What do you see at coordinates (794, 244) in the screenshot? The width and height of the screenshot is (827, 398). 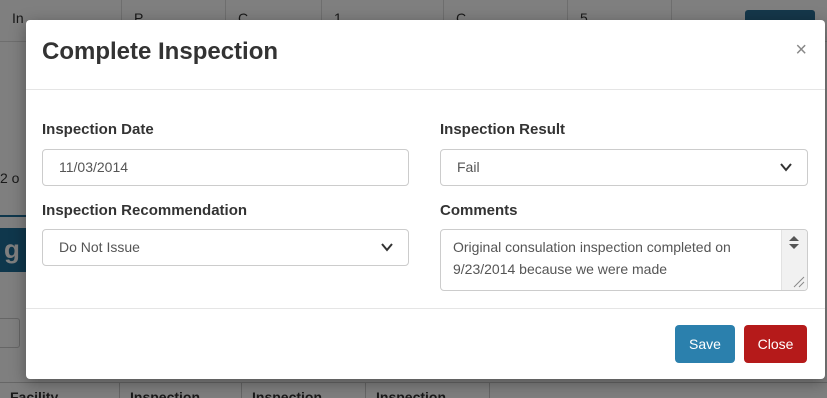 I see `scroll-arrows-icon` at bounding box center [794, 244].